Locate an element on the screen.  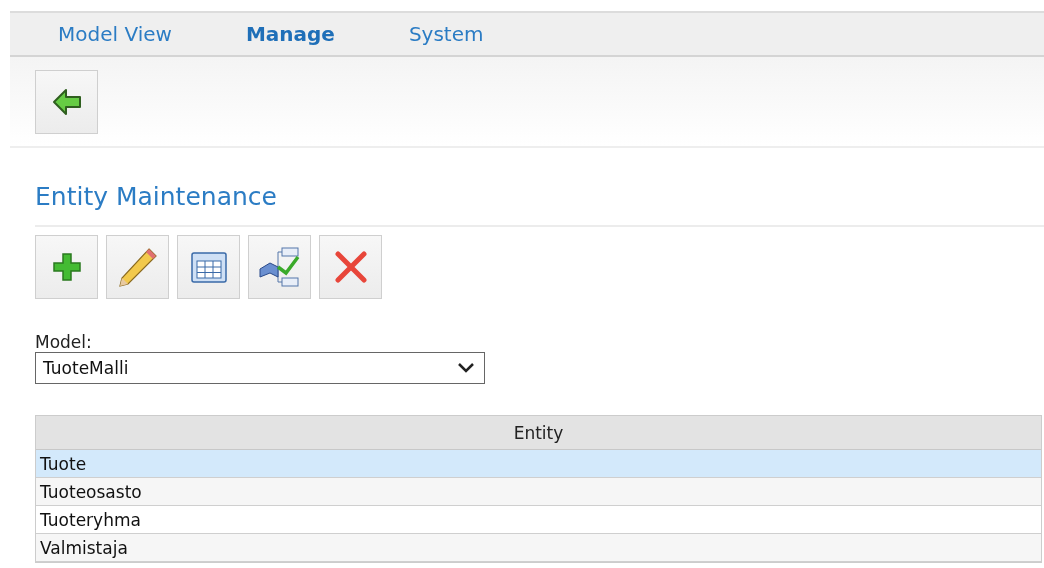
table-button is located at coordinates (208, 267).